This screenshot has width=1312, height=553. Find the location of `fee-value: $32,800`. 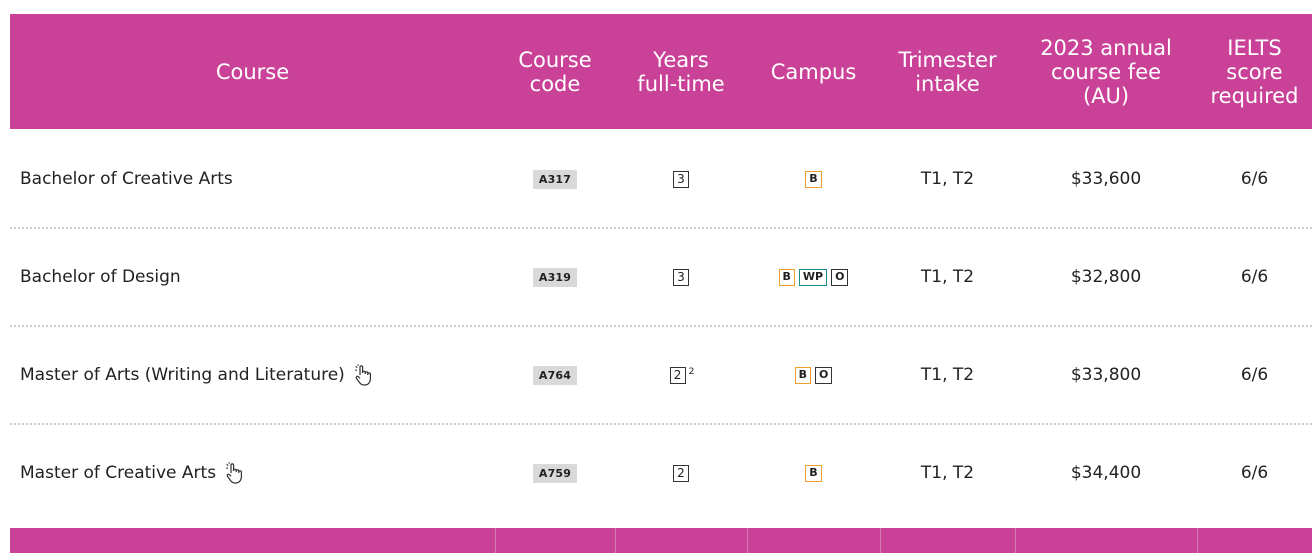

fee-value: $32,800 is located at coordinates (1106, 277).